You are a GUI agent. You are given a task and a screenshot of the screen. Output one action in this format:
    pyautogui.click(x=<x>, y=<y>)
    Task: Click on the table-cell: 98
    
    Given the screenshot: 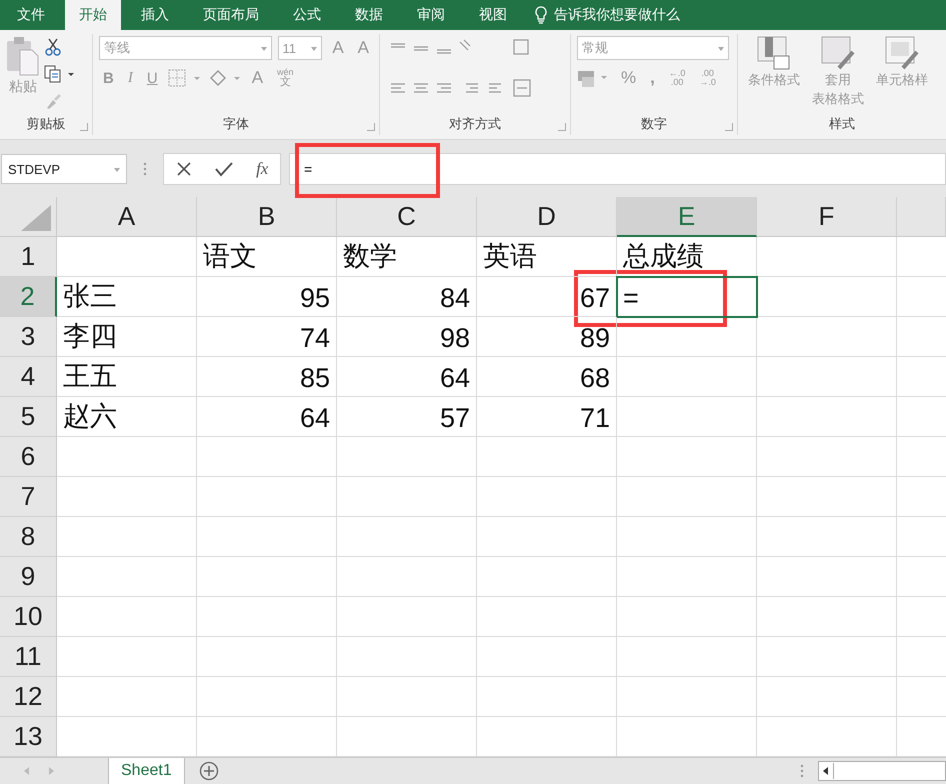 What is the action you would take?
    pyautogui.click(x=407, y=337)
    